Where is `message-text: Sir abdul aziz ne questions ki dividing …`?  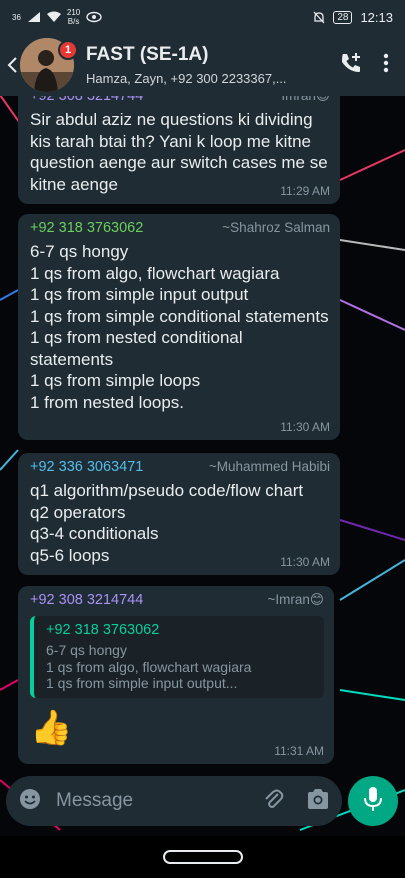 message-text: Sir abdul aziz ne questions ki dividing … is located at coordinates (179, 152).